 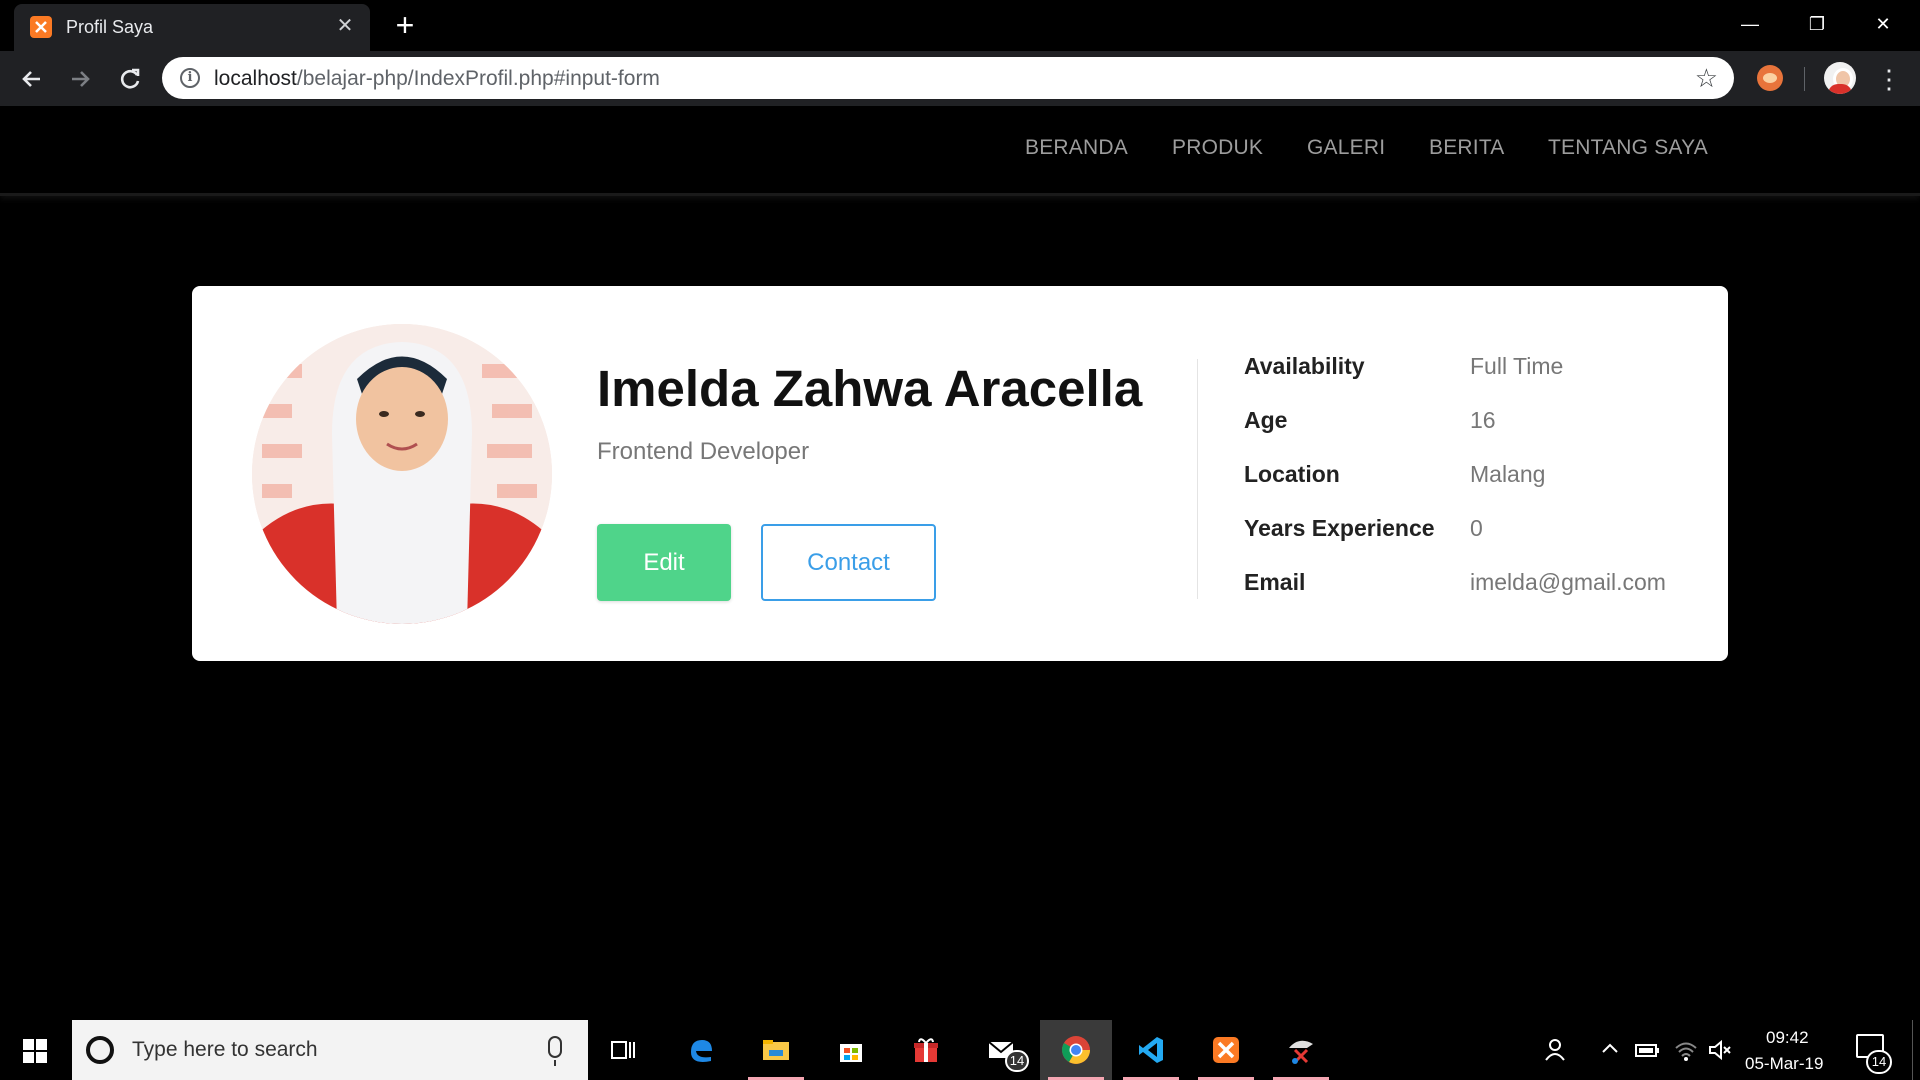 I want to click on task-view-icon, so click(x=624, y=1050).